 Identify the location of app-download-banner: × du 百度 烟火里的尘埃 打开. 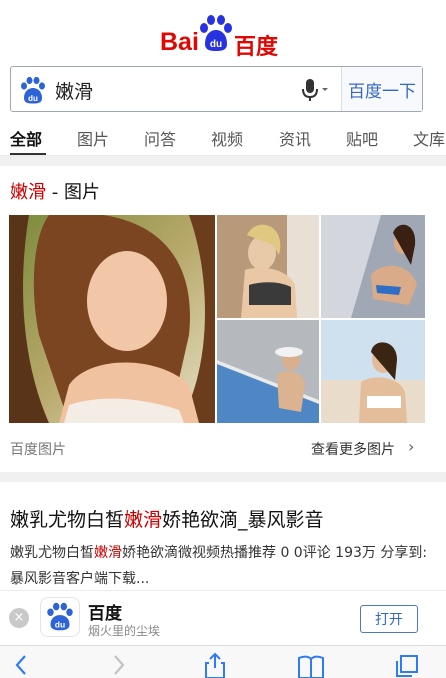
(223, 616).